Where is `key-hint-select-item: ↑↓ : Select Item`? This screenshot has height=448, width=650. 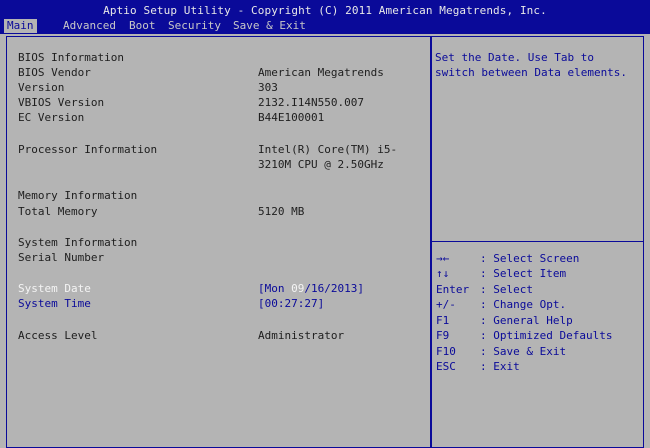
key-hint-select-item: ↑↓ : Select Item is located at coordinates (501, 273).